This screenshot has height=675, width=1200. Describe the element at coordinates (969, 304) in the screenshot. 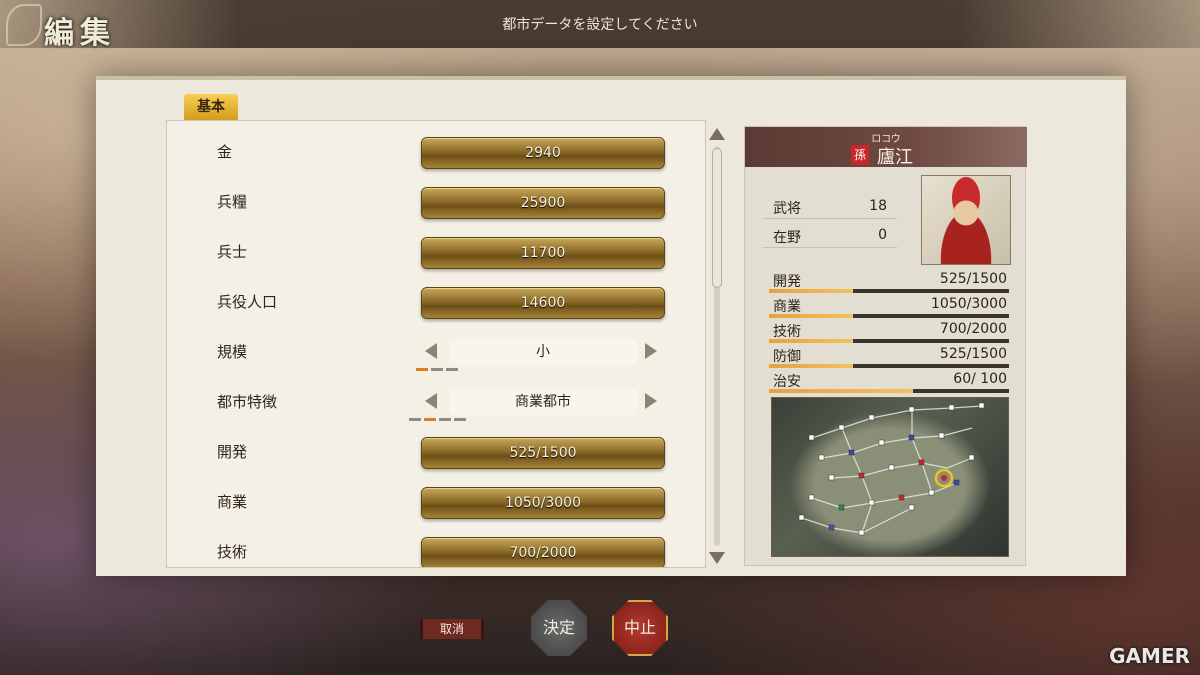

I see `stat-value: 1050/3000` at that location.